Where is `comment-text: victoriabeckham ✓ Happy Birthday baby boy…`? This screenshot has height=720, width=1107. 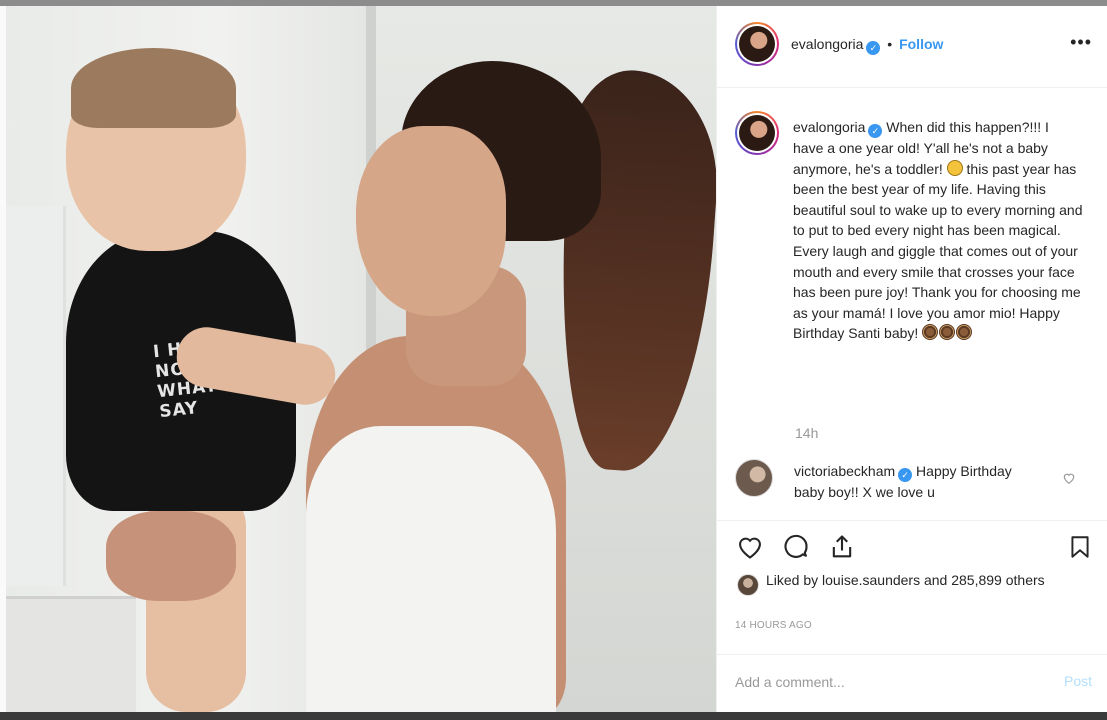
comment-text: victoriabeckham ✓ Happy Birthday baby boy… is located at coordinates (919, 481).